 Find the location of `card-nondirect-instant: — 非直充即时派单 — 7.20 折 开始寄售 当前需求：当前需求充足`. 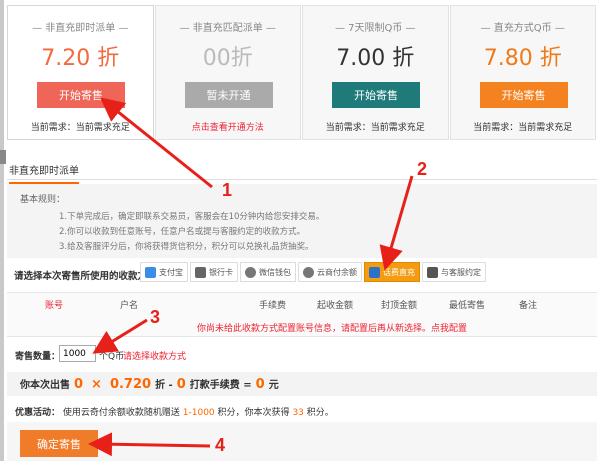

card-nondirect-instant: — 非直充即时派单 — 7.20 折 开始寄售 当前需求：当前需求充足 is located at coordinates (80, 72).